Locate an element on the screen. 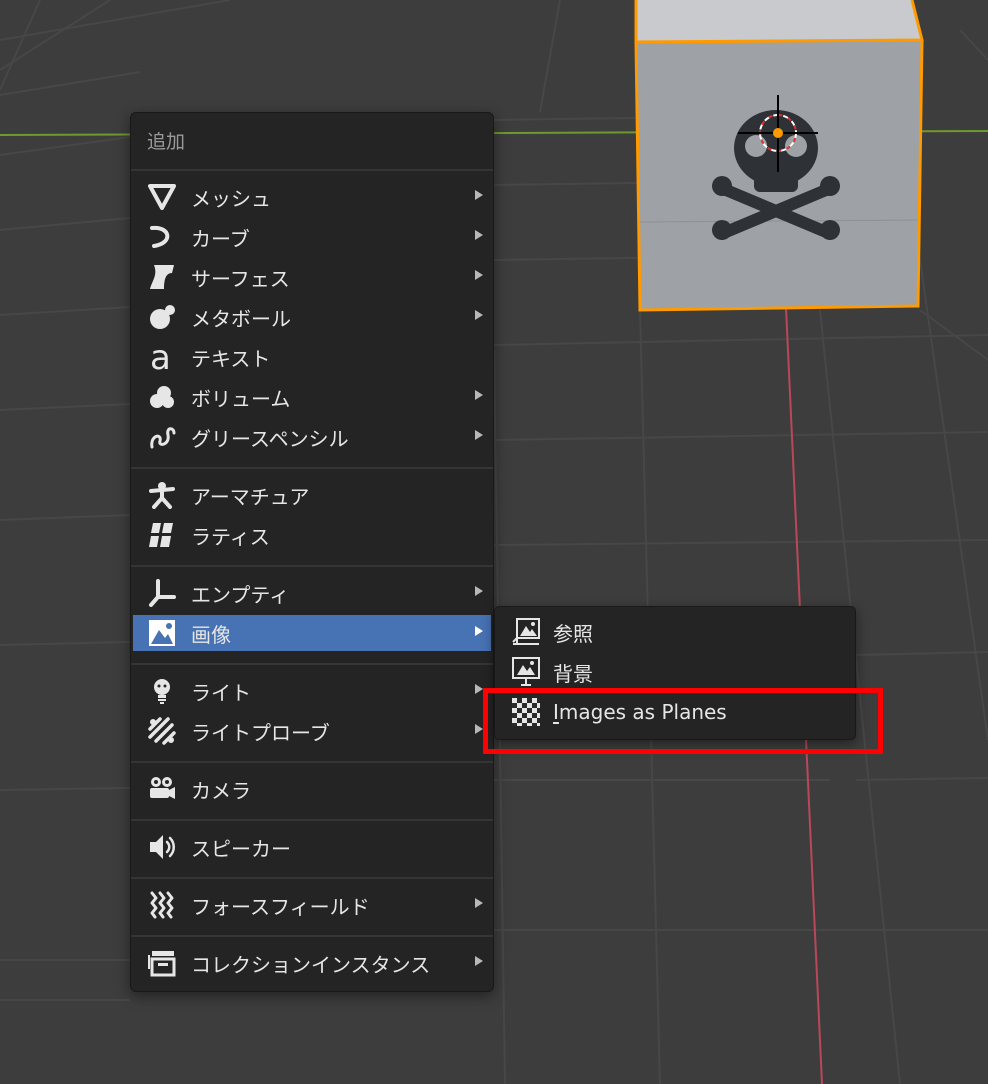 The height and width of the screenshot is (1084, 988). image-reference-icon is located at coordinates (526, 632).